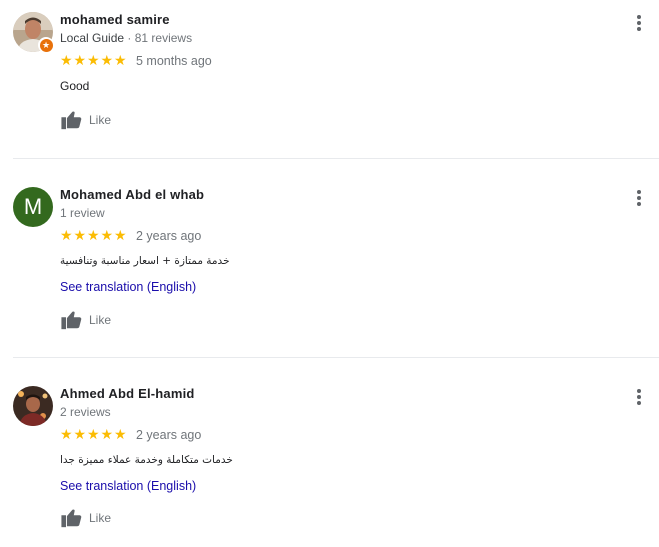 The image size is (659, 547). I want to click on reviews-count: 2 reviews, so click(85, 412).